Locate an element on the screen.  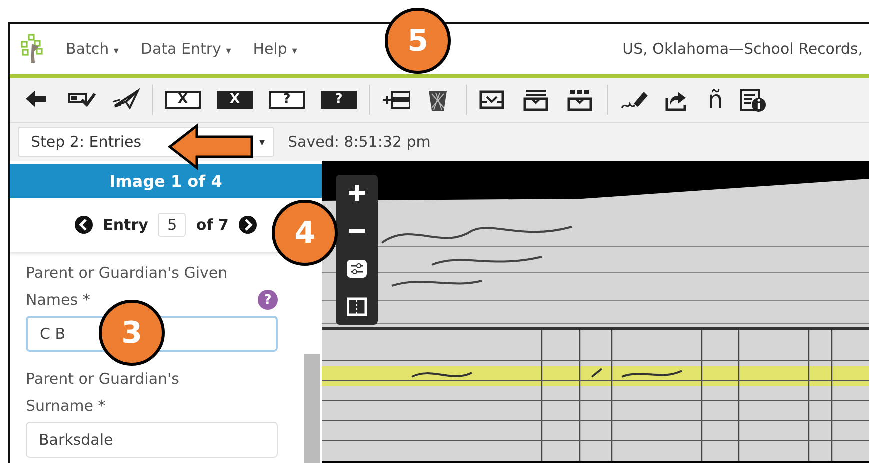
entry-count: of 7 is located at coordinates (212, 225).